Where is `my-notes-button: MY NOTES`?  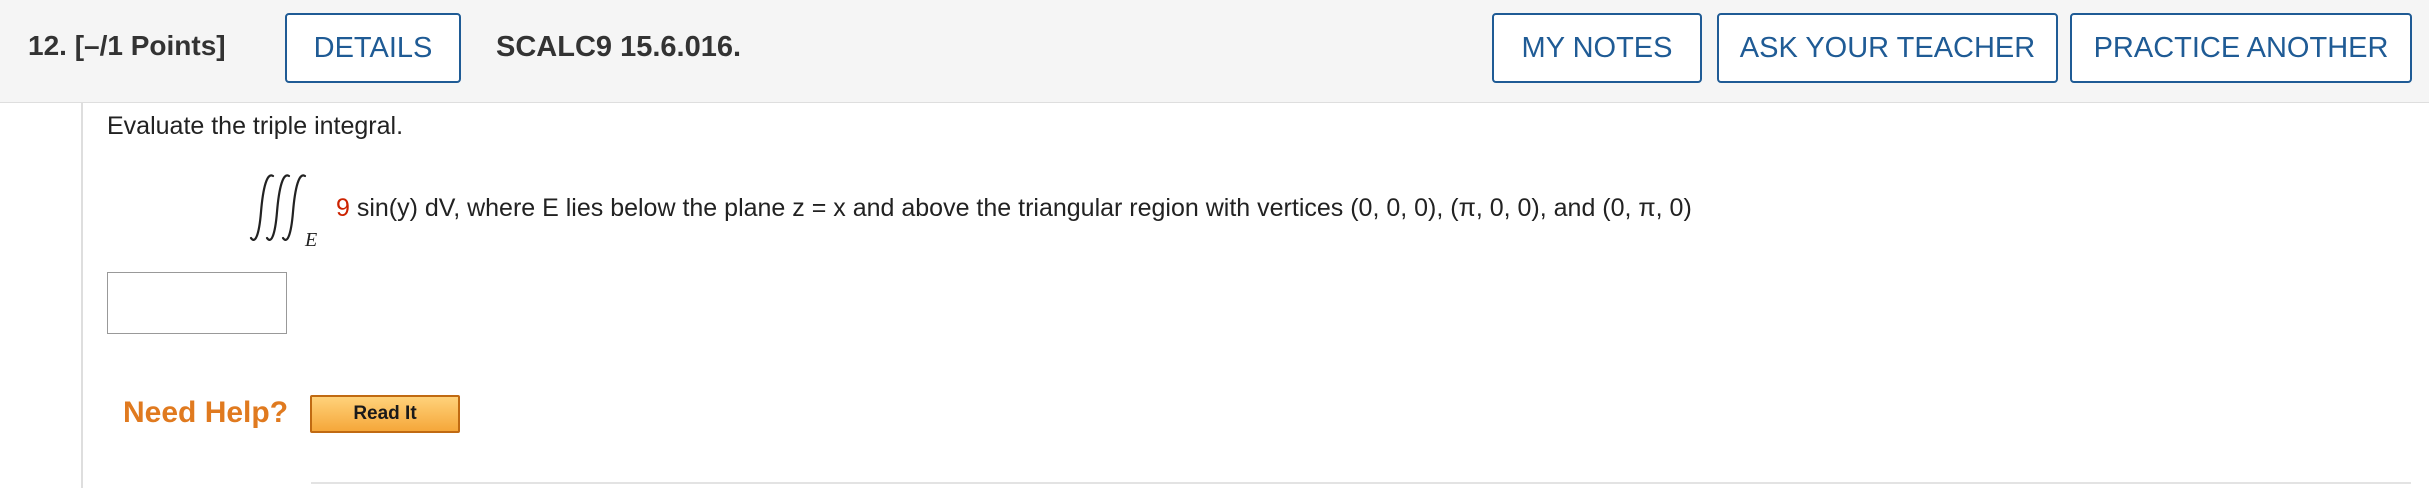 my-notes-button: MY NOTES is located at coordinates (1597, 48).